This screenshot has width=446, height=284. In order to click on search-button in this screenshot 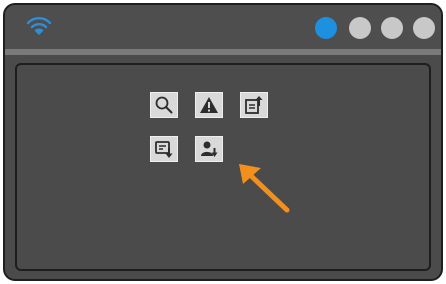, I will do `click(164, 105)`.